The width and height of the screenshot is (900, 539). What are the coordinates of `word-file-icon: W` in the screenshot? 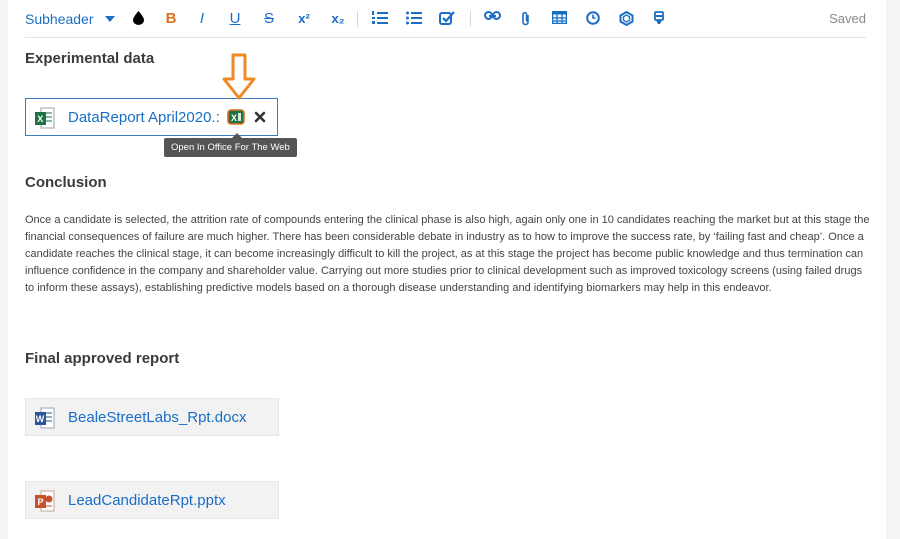 It's located at (45, 420).